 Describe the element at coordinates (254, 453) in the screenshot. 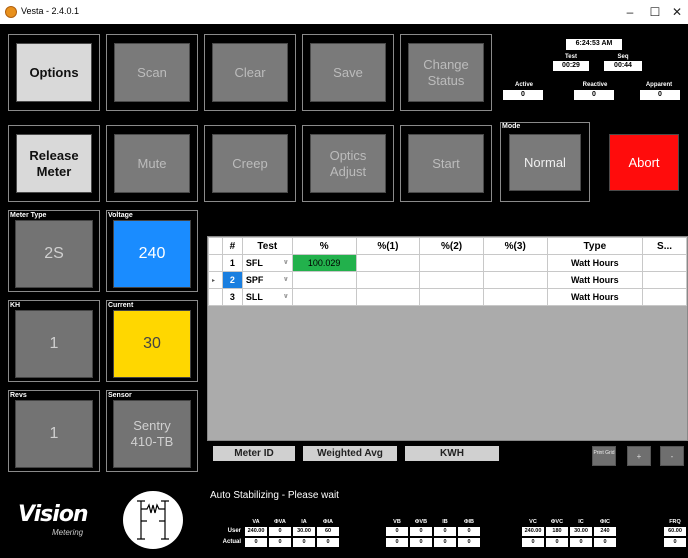

I see `meter-id-field: Meter ID` at that location.